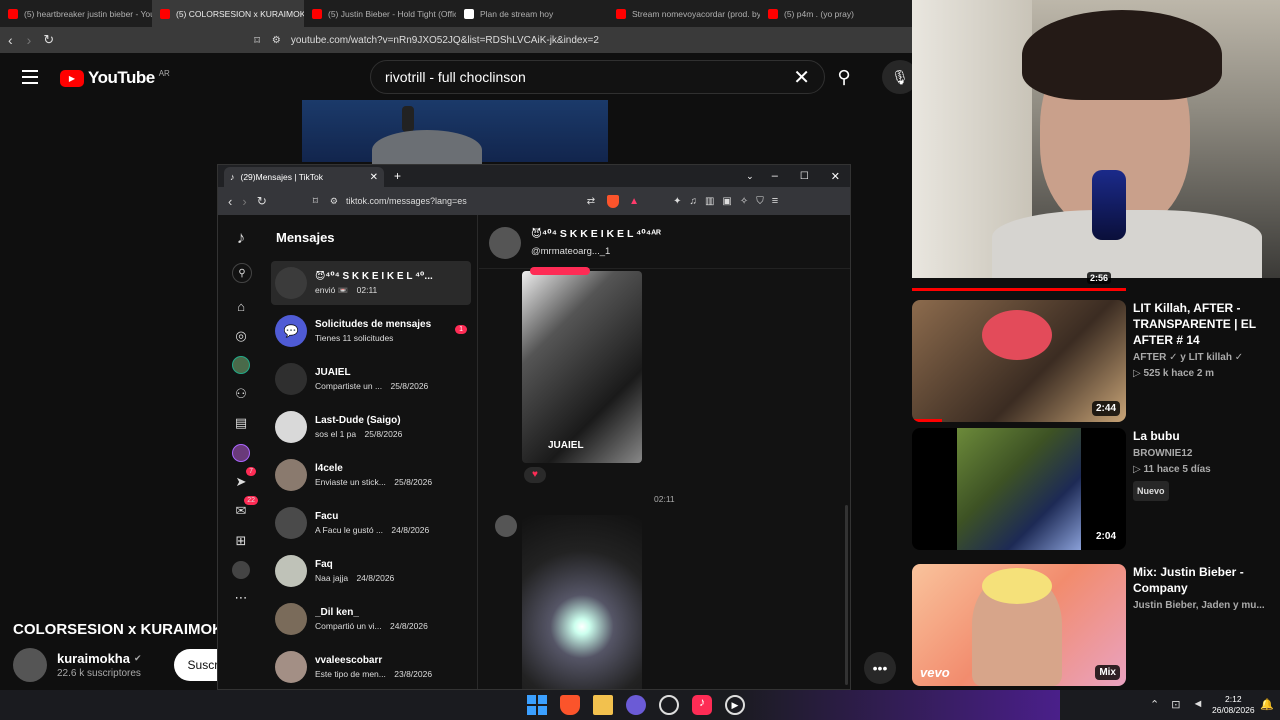  I want to click on url-text: tiktok.com/messages?lang=es, so click(406, 201).